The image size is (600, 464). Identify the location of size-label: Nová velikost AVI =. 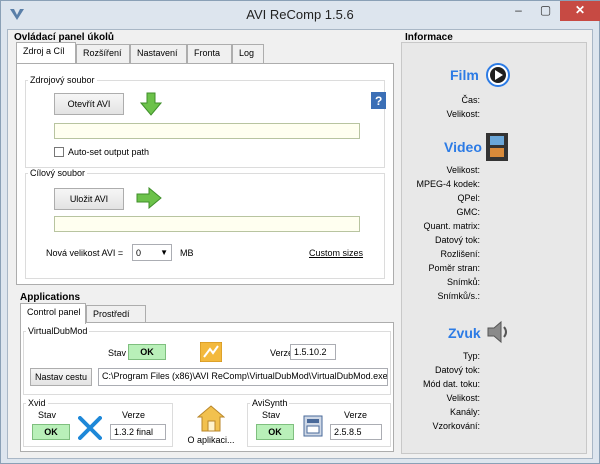
(85, 253).